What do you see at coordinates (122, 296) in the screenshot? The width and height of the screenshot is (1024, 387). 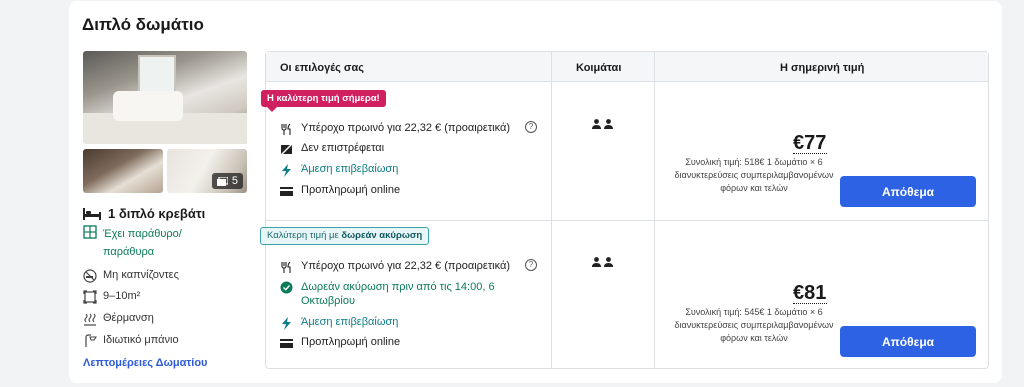 I see `feature-size-label: 9–10m²` at bounding box center [122, 296].